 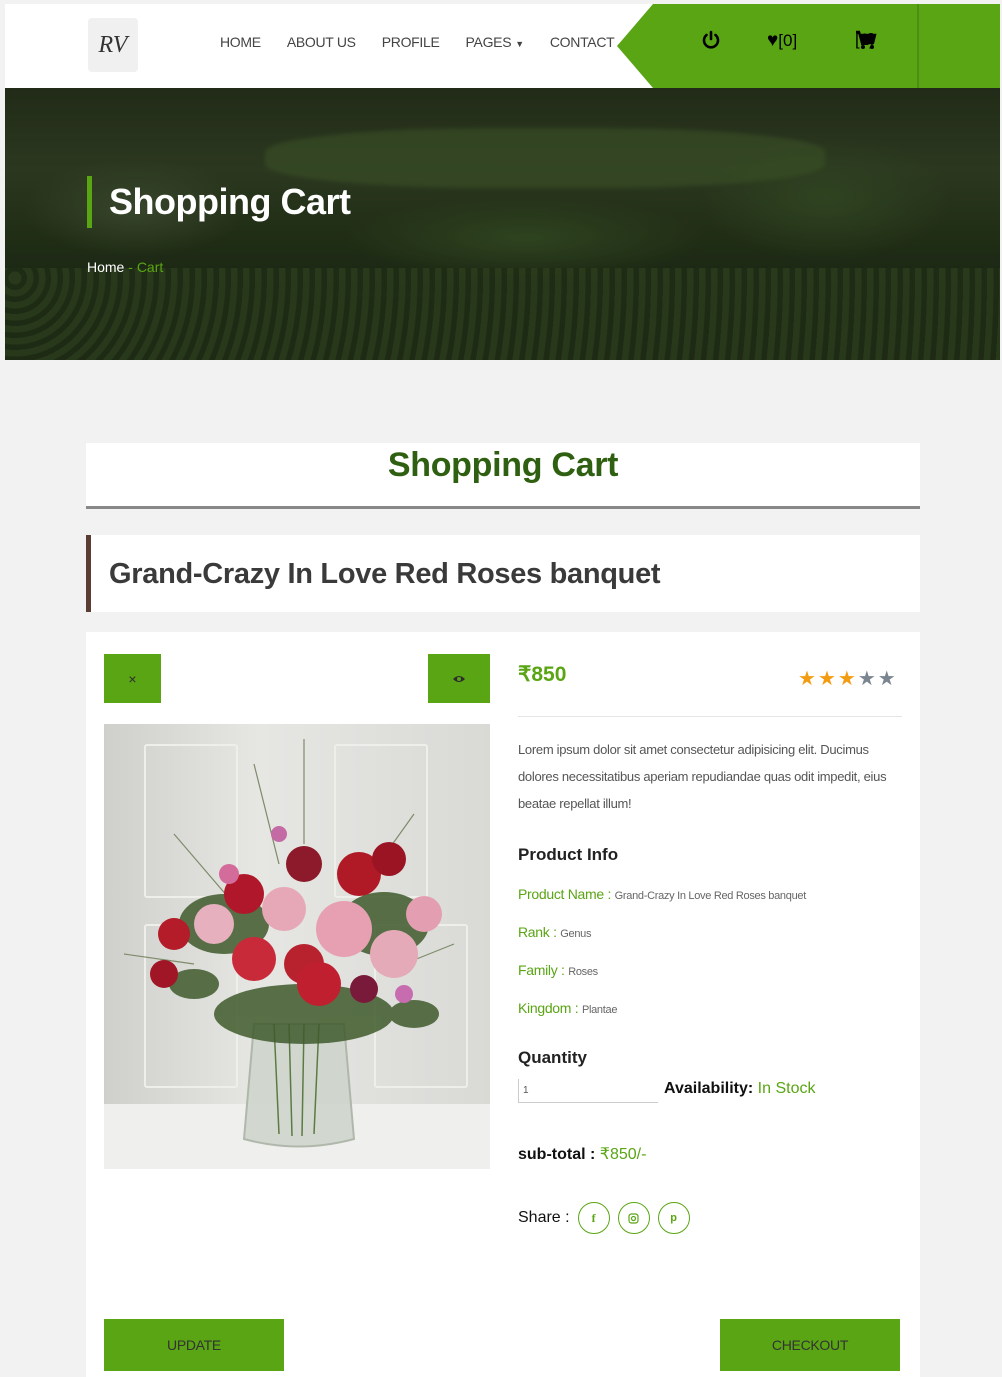 I want to click on quantity-input, so click(x=588, y=1091).